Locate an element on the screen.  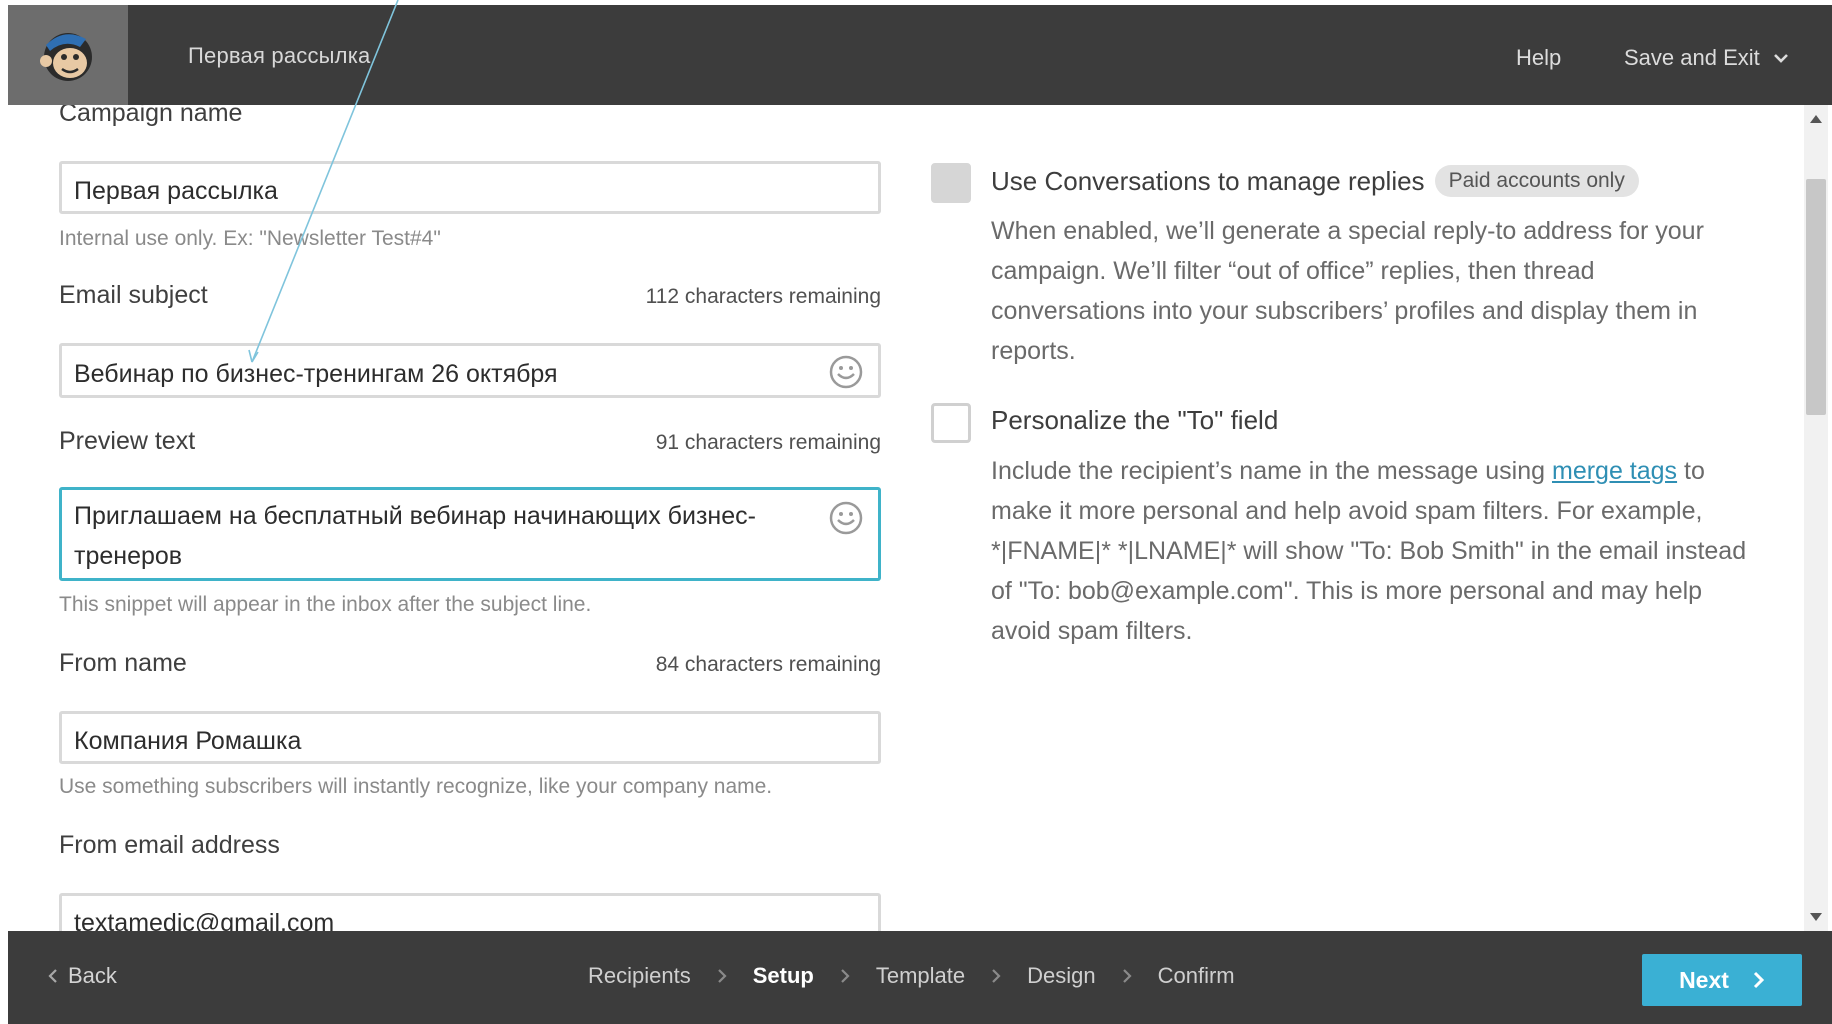
step-recipients: Recipients is located at coordinates (639, 976).